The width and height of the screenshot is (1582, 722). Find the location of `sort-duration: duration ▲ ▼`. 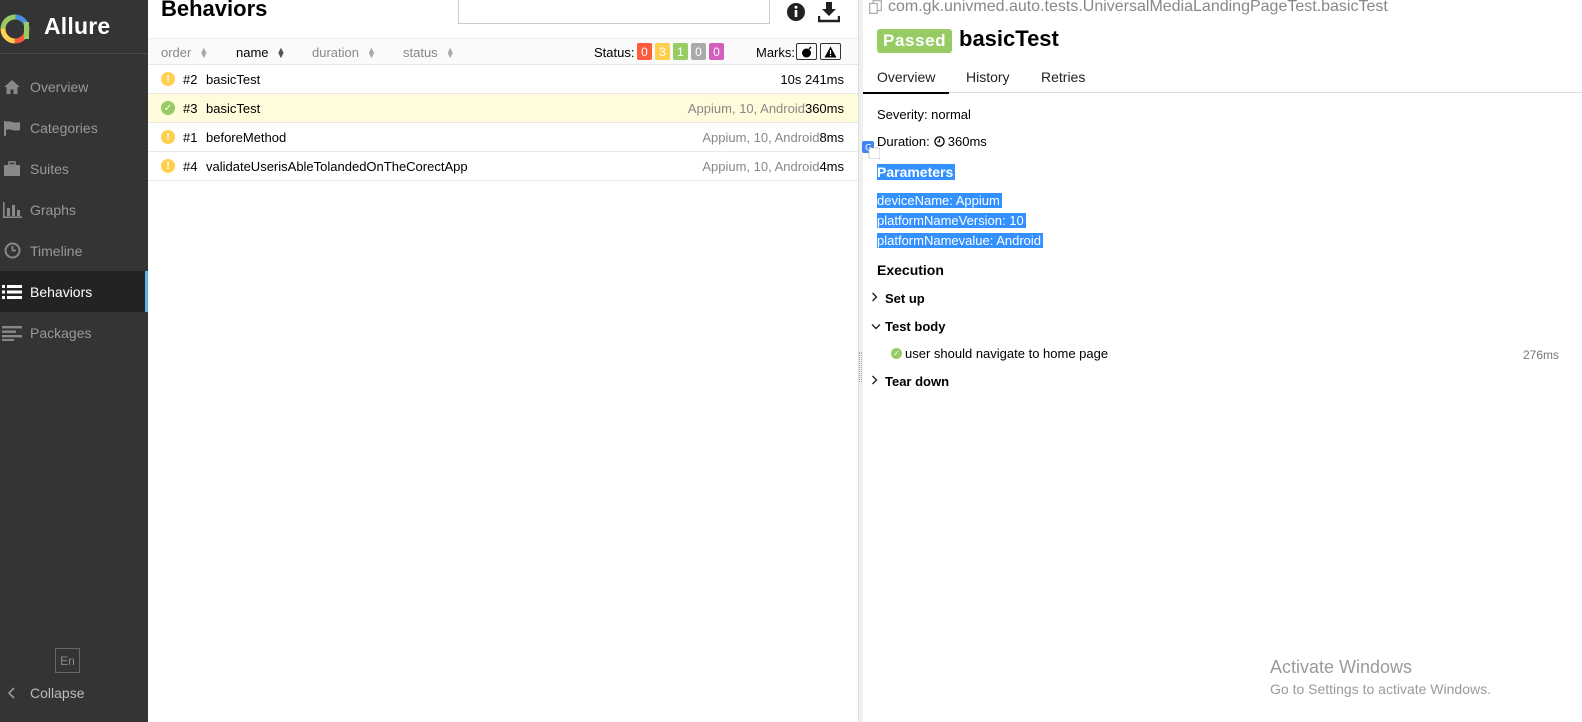

sort-duration: duration ▲ ▼ is located at coordinates (344, 52).